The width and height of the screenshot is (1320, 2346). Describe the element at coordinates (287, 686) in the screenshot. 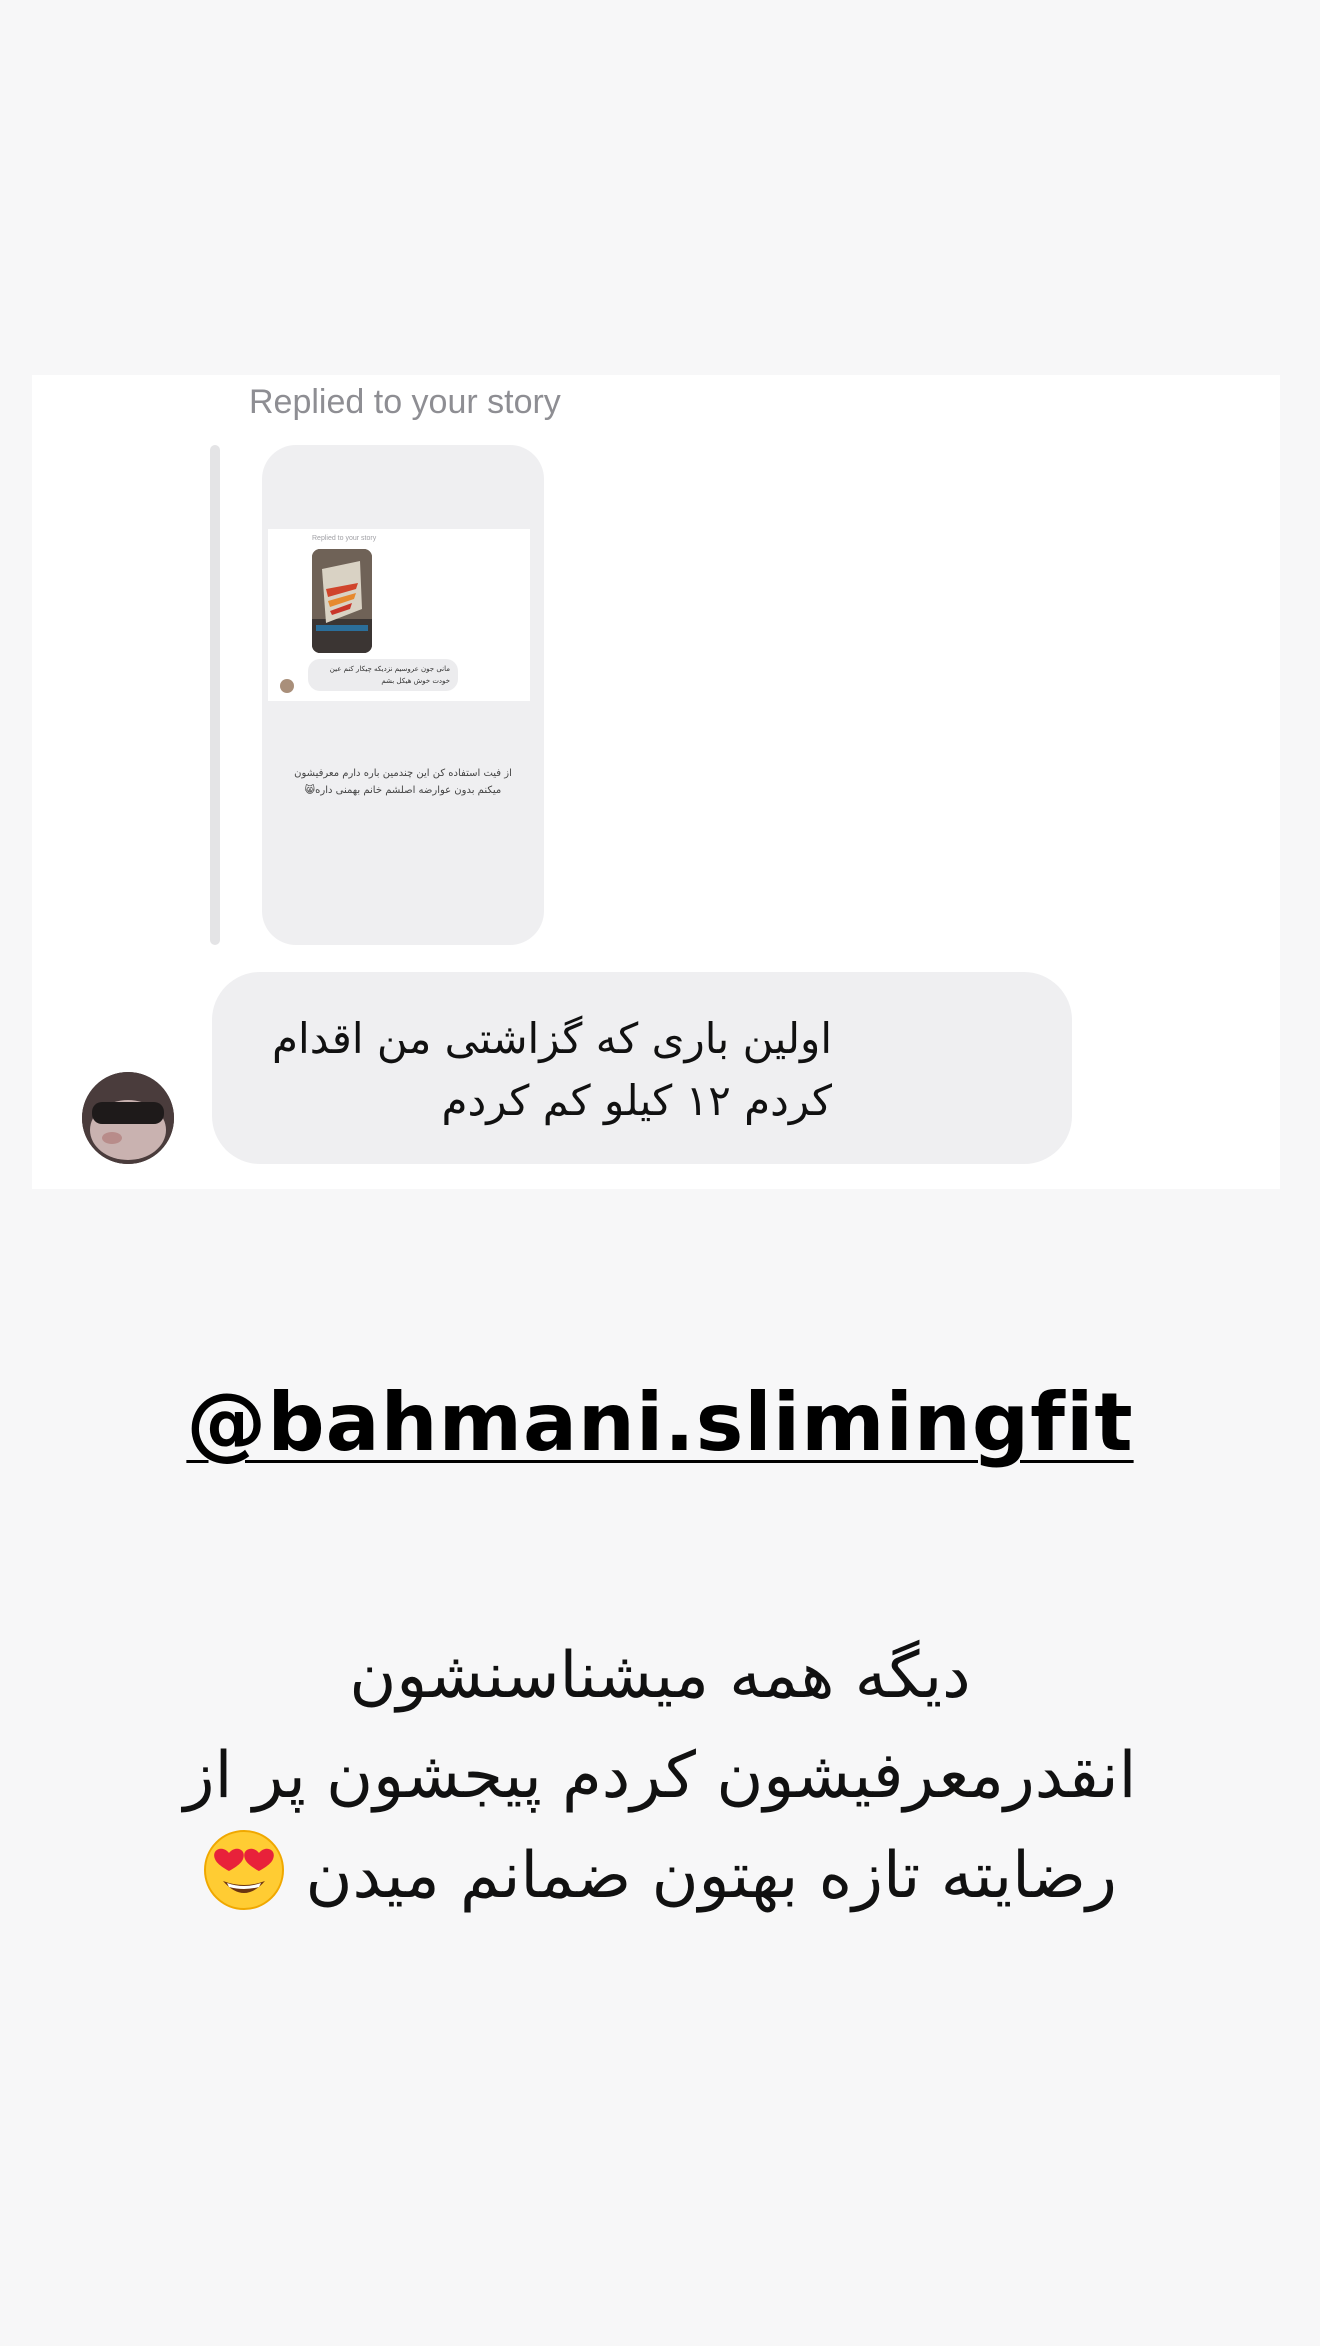

I see `inner-avatar` at that location.